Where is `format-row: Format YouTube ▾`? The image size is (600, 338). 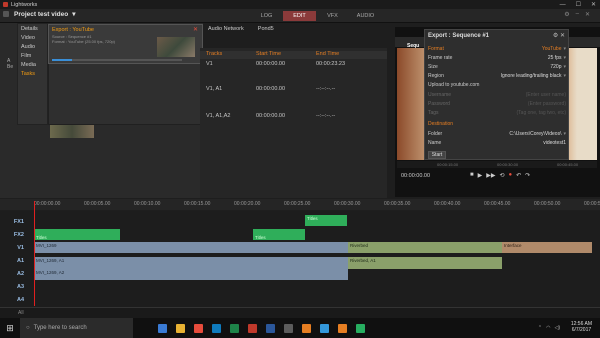 format-row: Format YouTube ▾ is located at coordinates (497, 48).